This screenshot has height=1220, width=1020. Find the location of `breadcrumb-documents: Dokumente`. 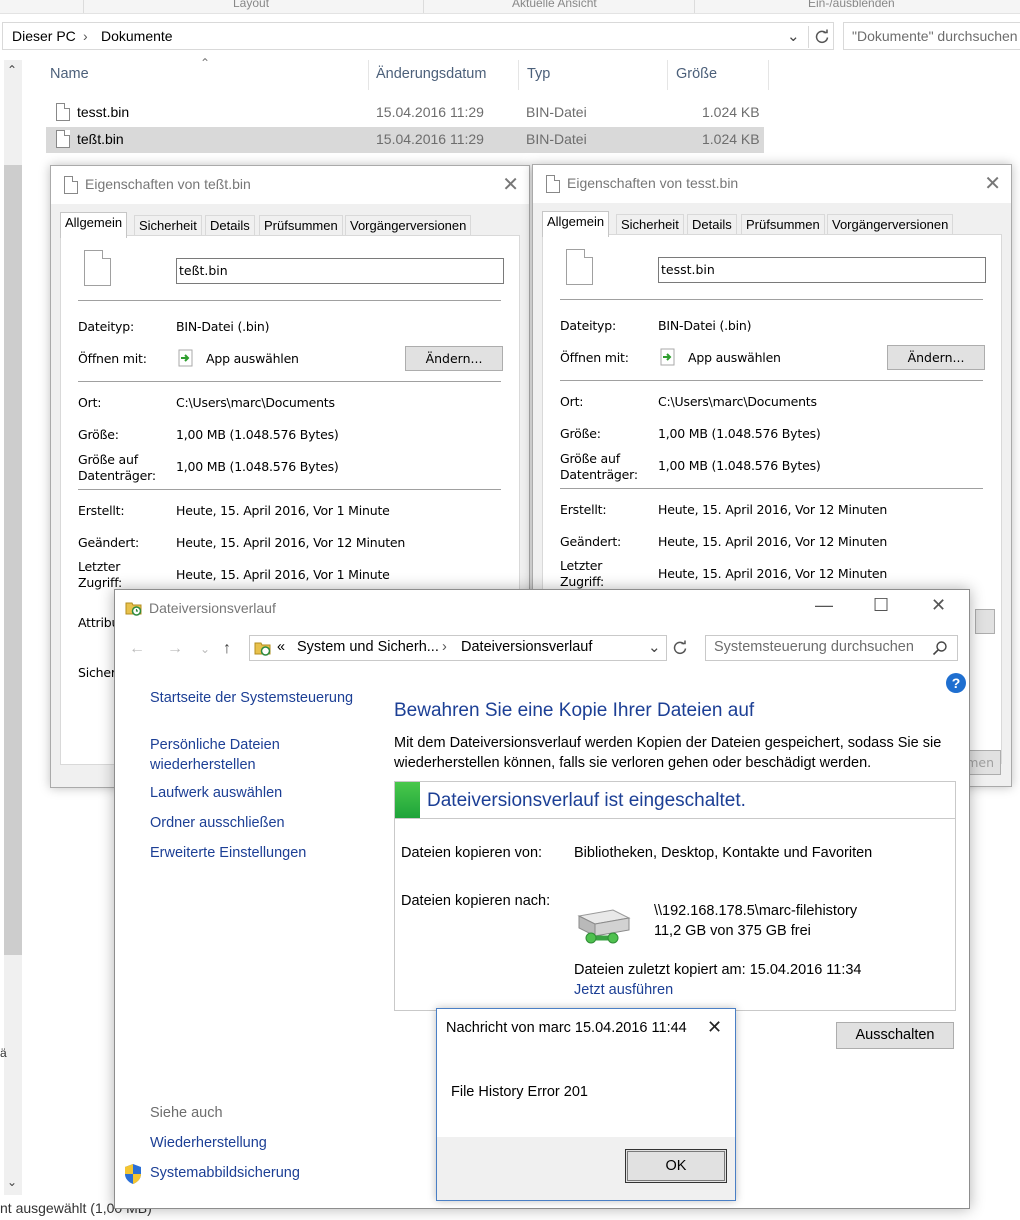

breadcrumb-documents: Dokumente is located at coordinates (137, 36).